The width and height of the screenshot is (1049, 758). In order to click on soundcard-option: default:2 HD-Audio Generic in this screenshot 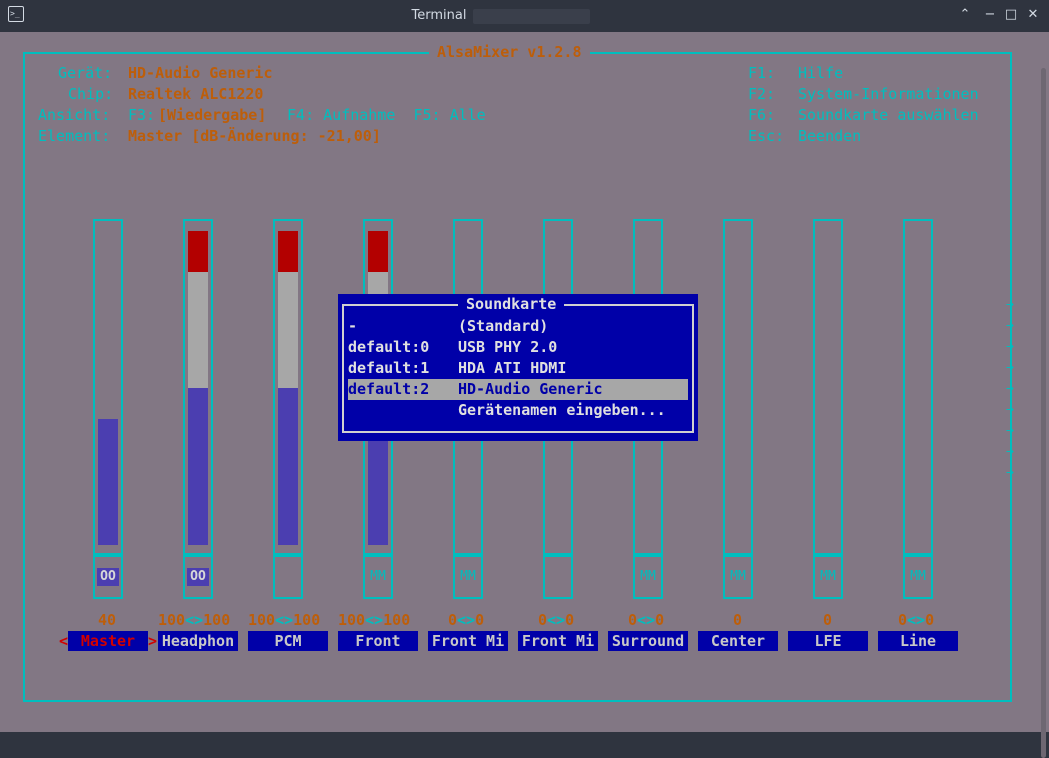, I will do `click(518, 389)`.